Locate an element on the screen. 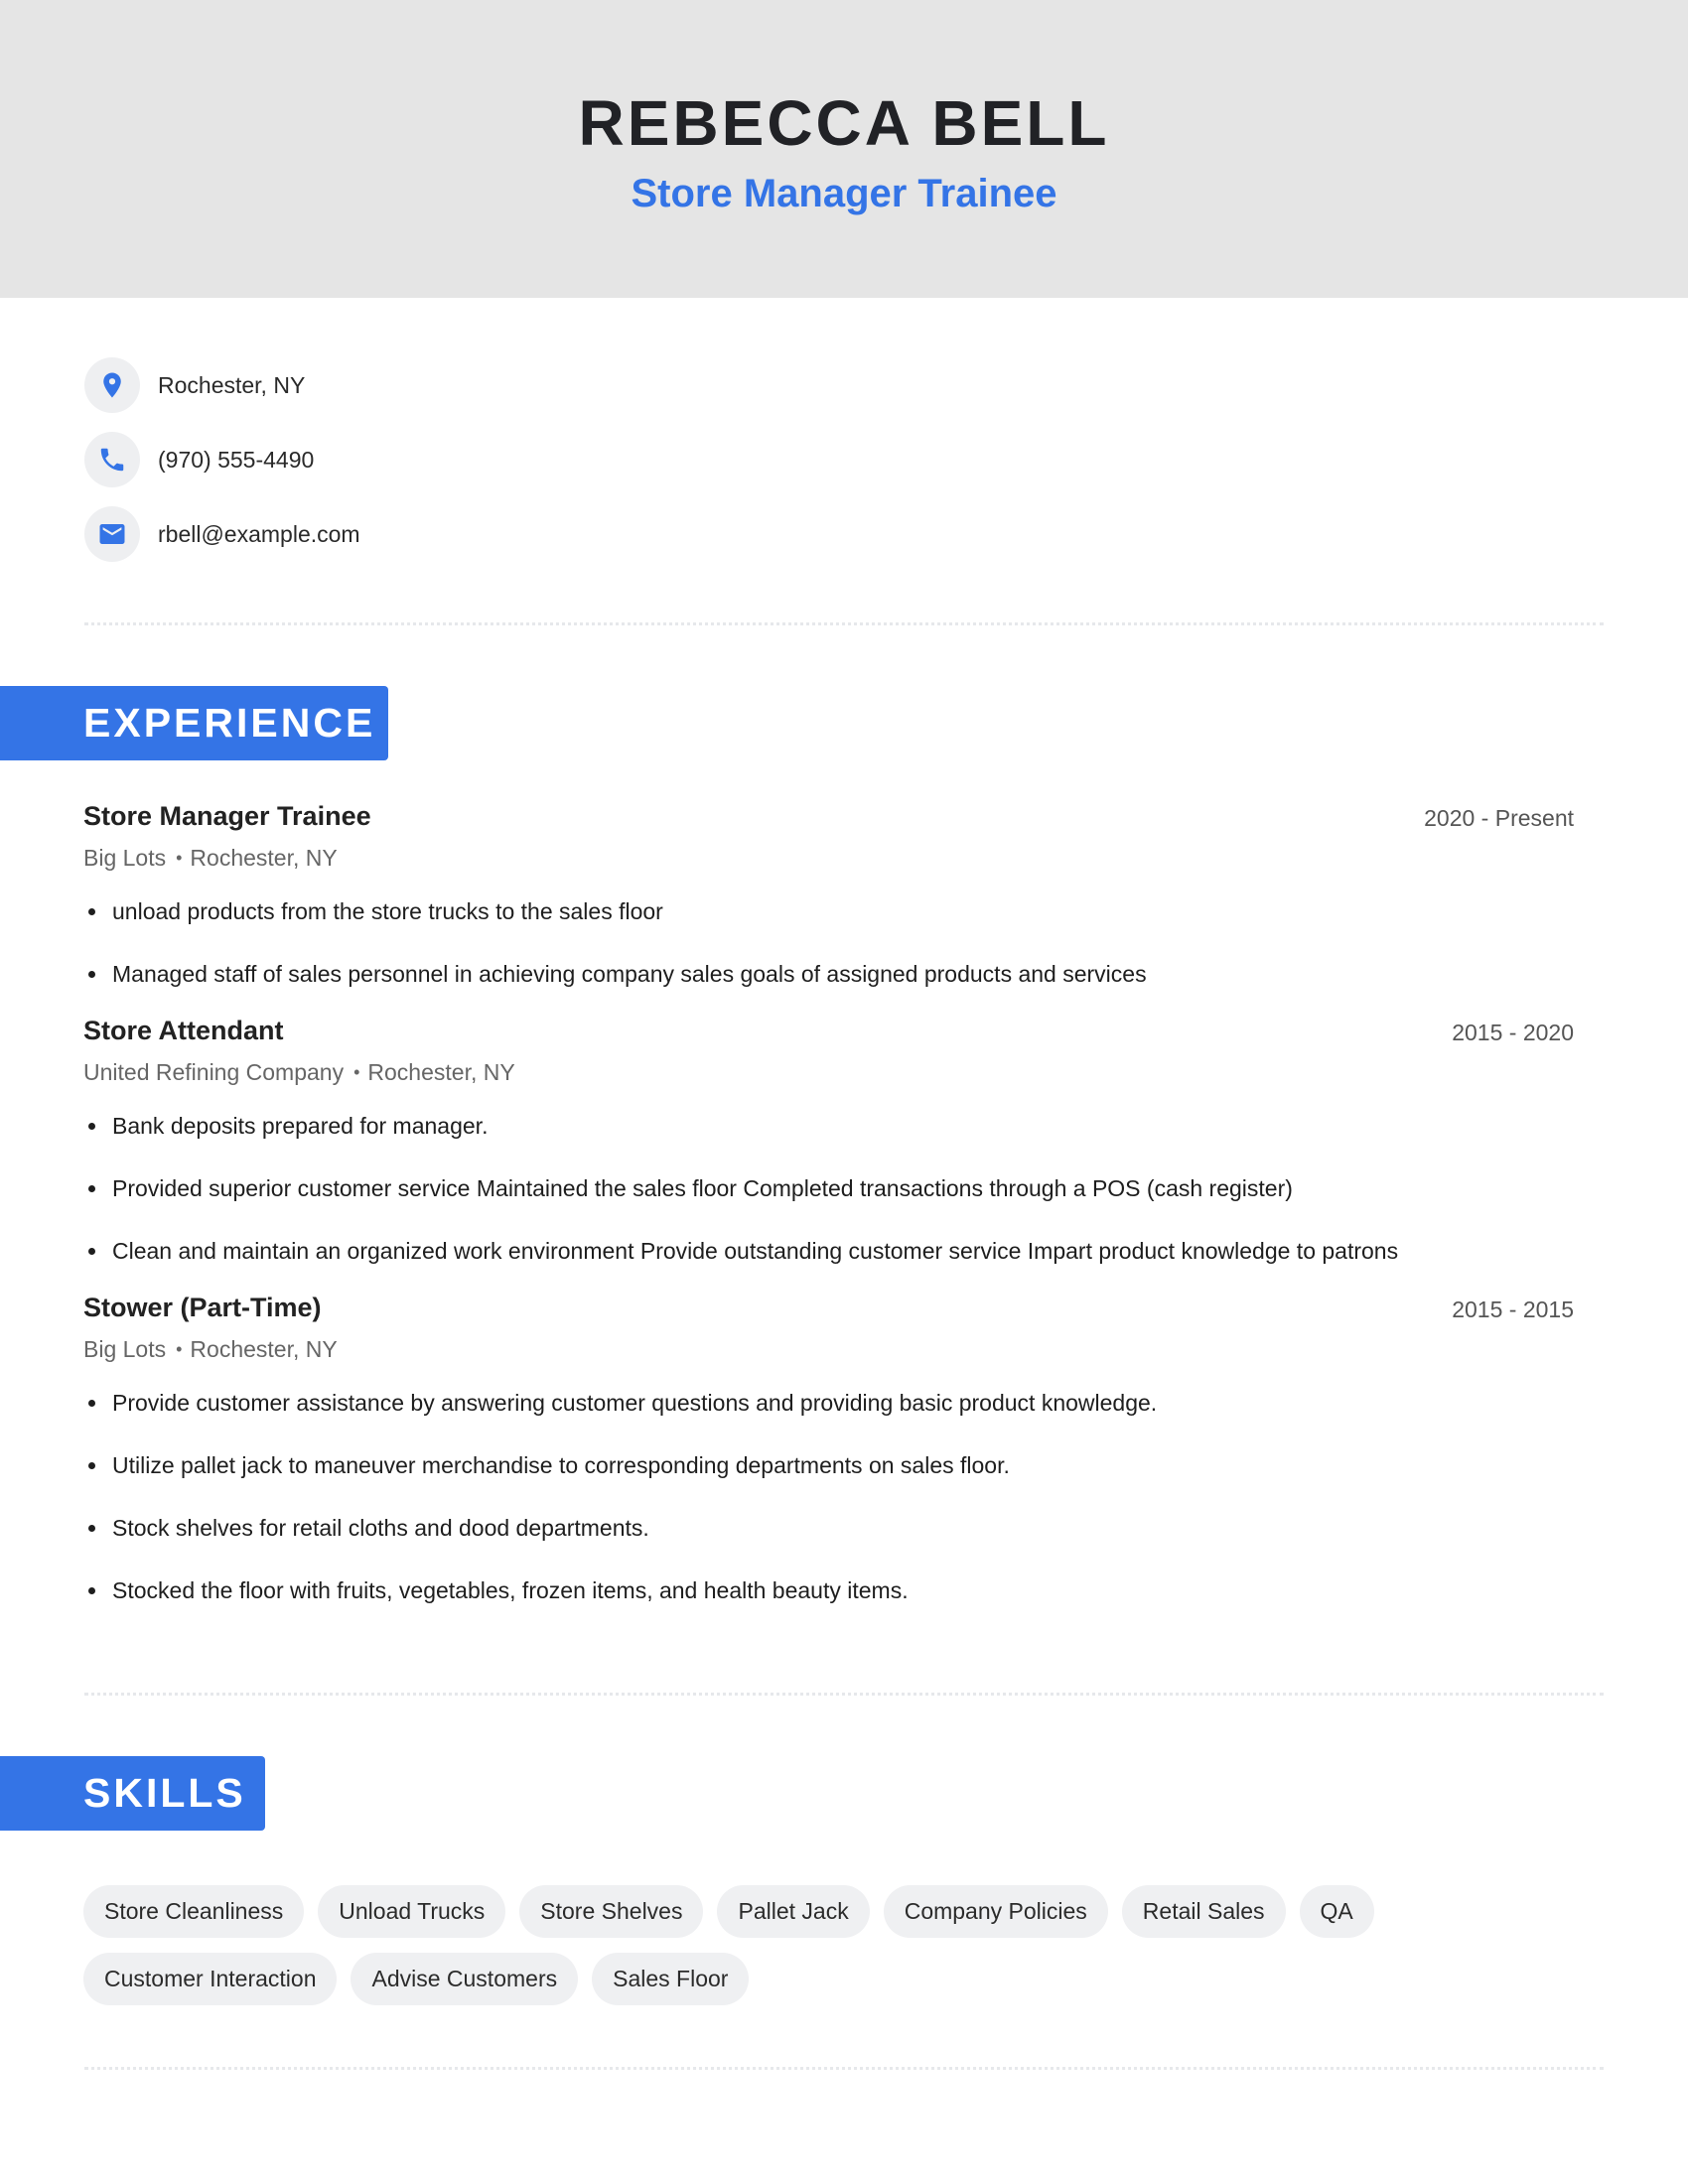  job-dates: 2020 - Present is located at coordinates (1499, 818).